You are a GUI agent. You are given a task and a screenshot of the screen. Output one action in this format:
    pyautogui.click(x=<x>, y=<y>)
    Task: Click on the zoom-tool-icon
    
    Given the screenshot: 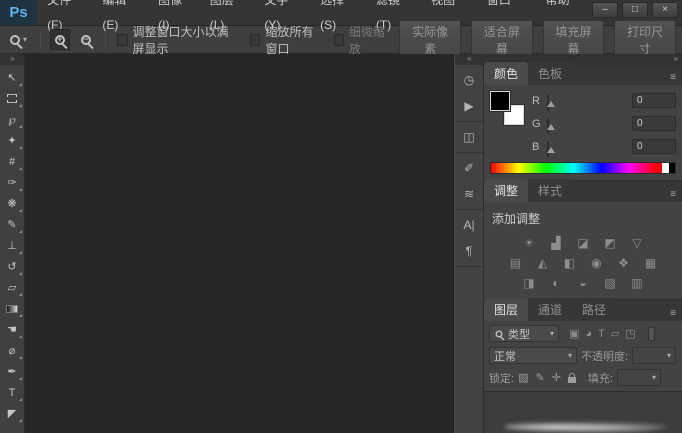 What is the action you would take?
    pyautogui.click(x=15, y=39)
    